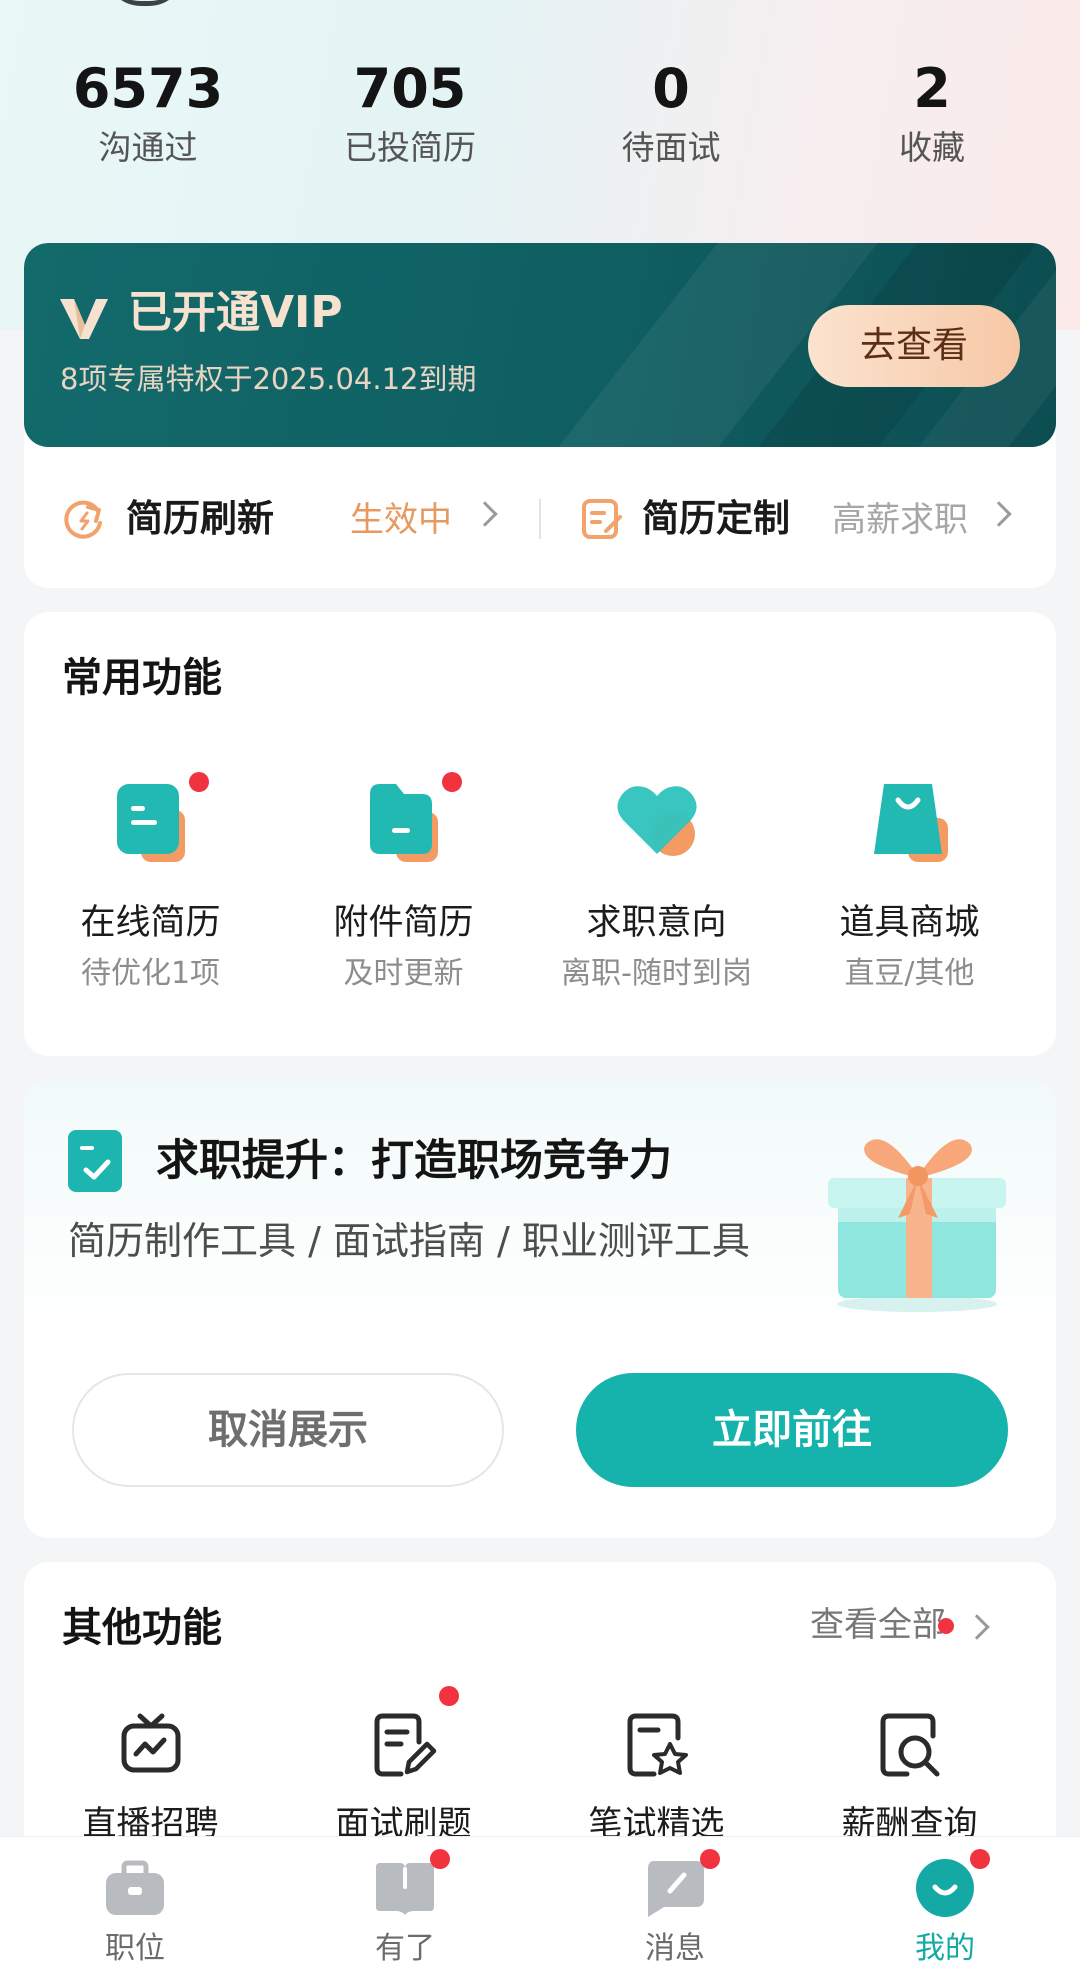 This screenshot has width=1080, height=1986. I want to click on see-all-link: 查看全部, so click(878, 1625).